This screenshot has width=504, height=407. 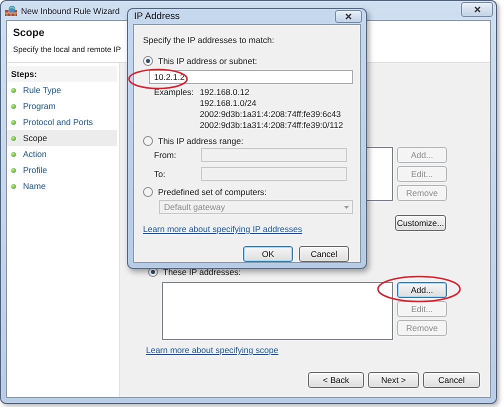 I want to click on dropdown-value: Default gateway, so click(x=194, y=207).